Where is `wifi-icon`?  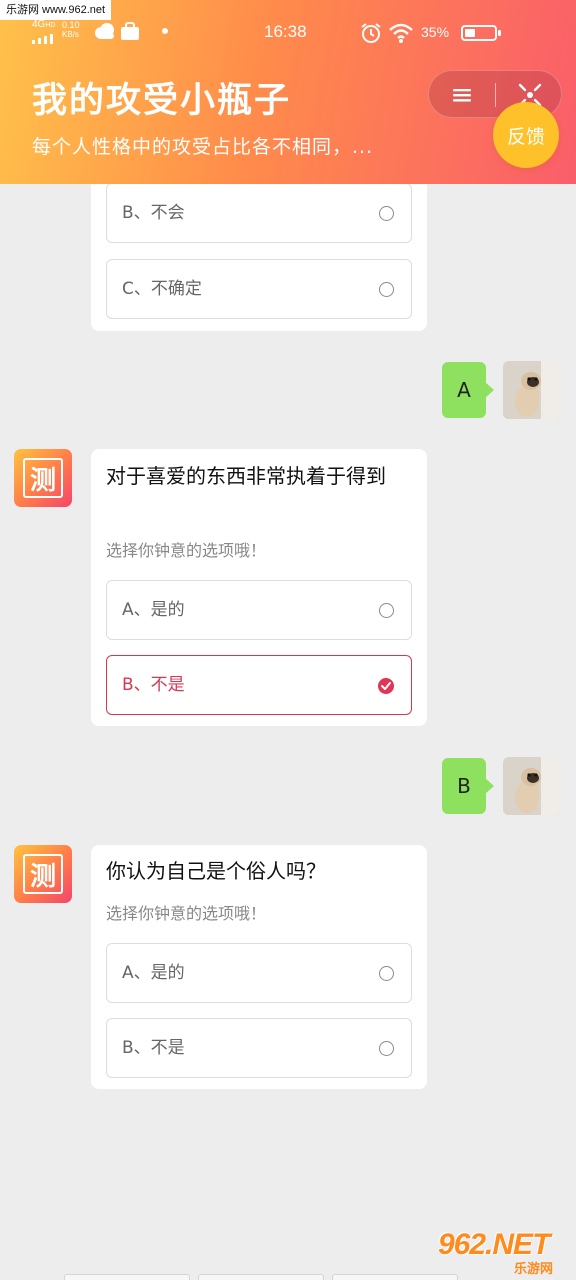 wifi-icon is located at coordinates (401, 33).